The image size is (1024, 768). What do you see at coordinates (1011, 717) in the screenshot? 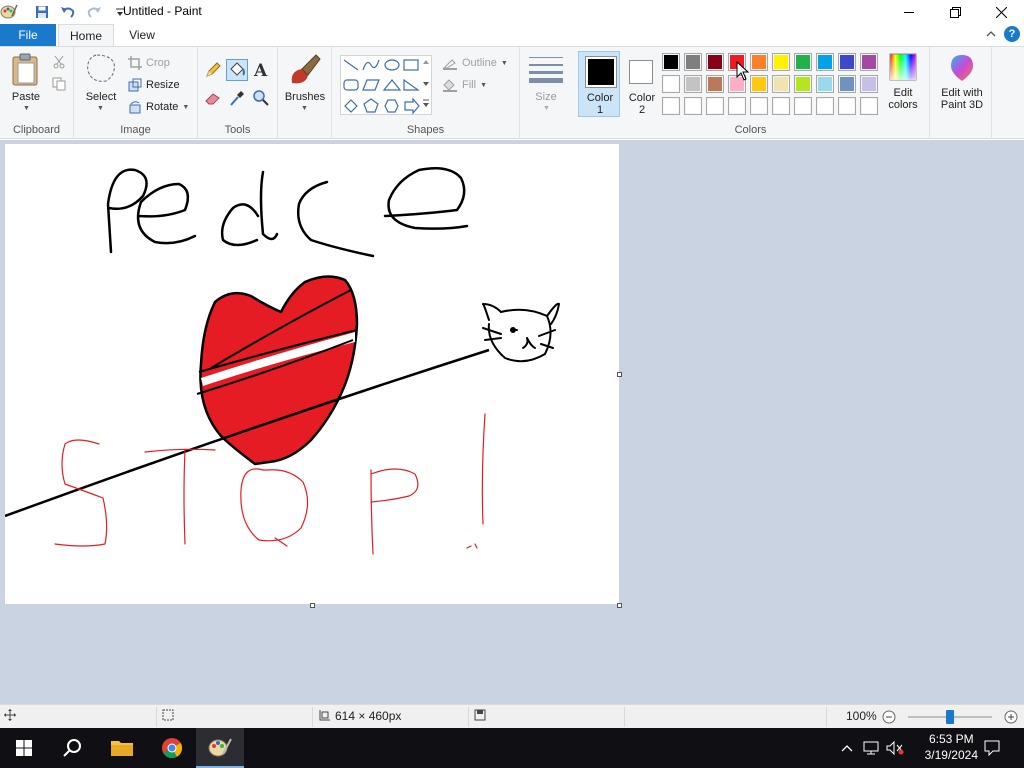
I see `zoom-in-button` at bounding box center [1011, 717].